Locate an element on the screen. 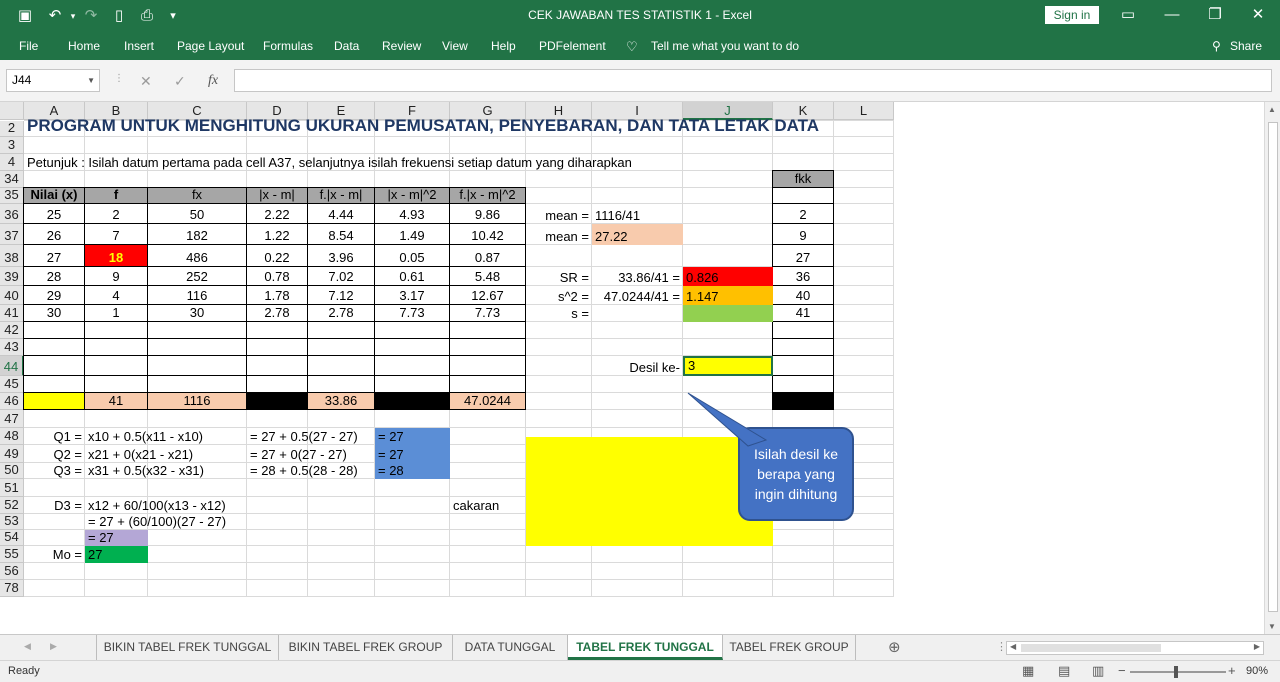  table-cell-a43 is located at coordinates (54, 347).